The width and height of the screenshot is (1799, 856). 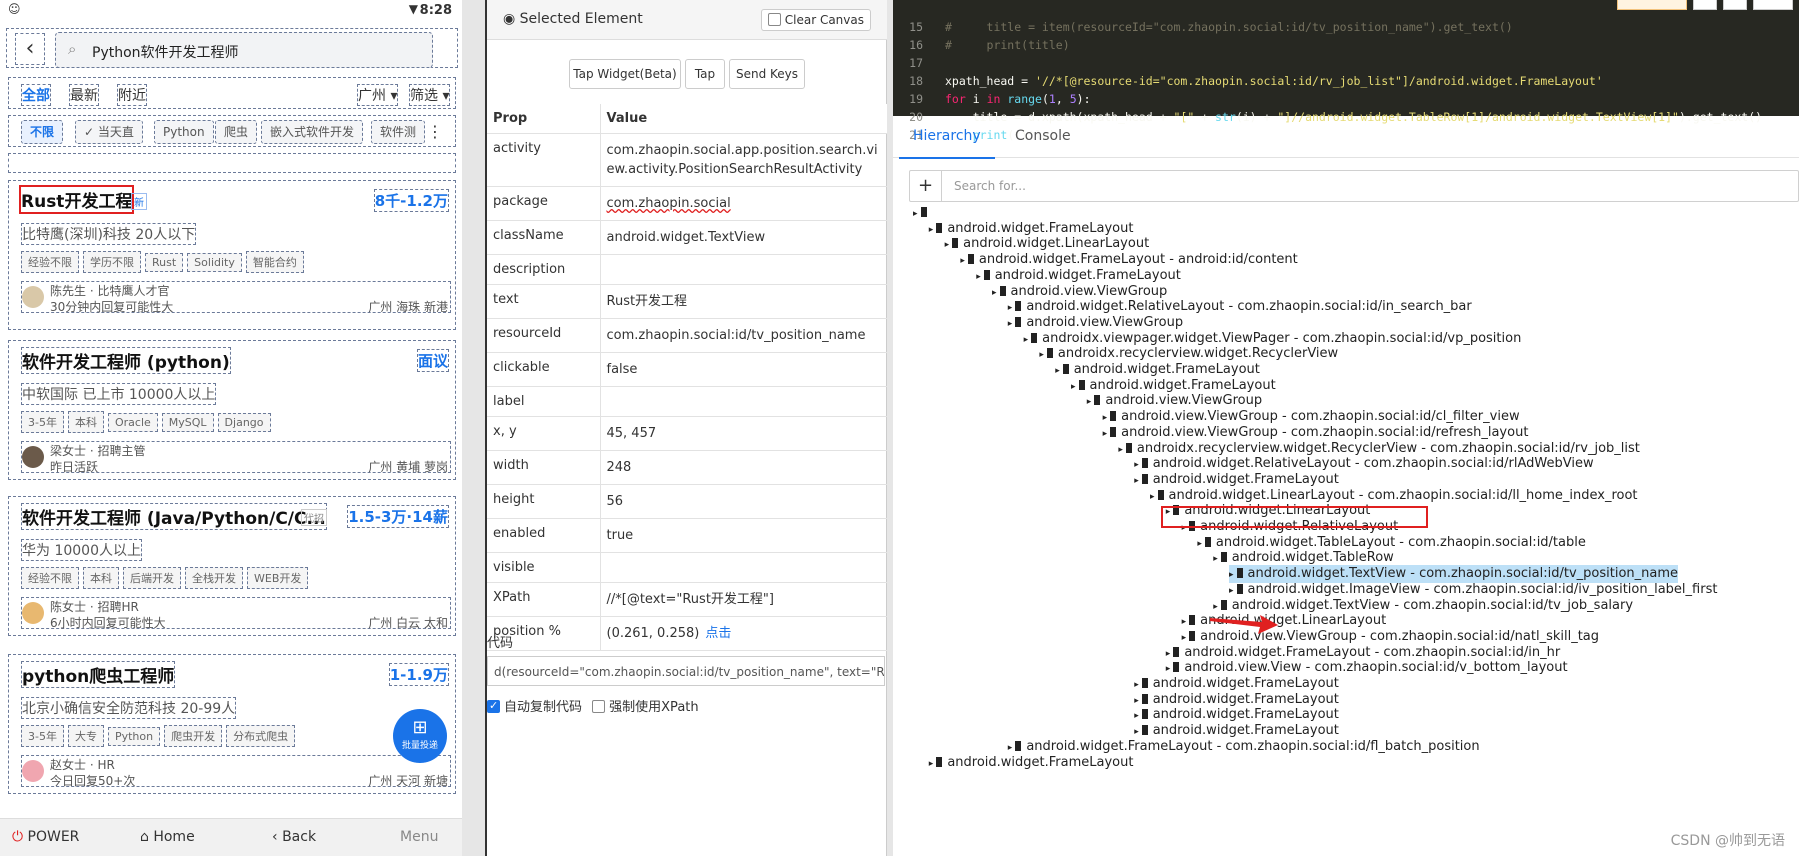 I want to click on home-button: ⌂ Home, so click(x=167, y=837).